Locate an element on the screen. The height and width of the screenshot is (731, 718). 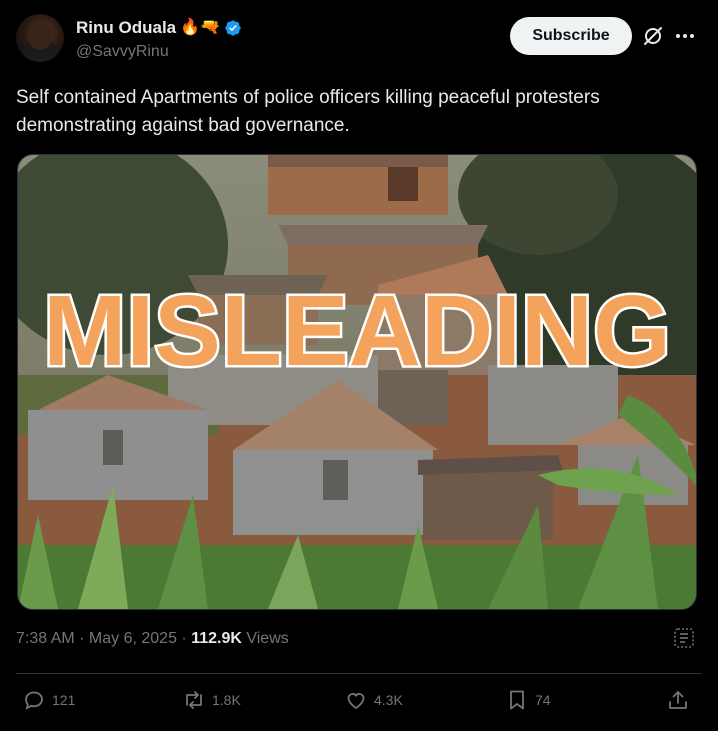
like-button: 4.3K is located at coordinates (373, 700).